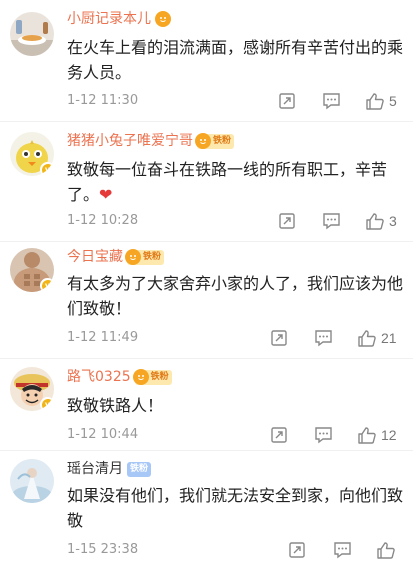  Describe the element at coordinates (206, 550) in the screenshot. I see `comment-meta: 1-15 23:38` at that location.